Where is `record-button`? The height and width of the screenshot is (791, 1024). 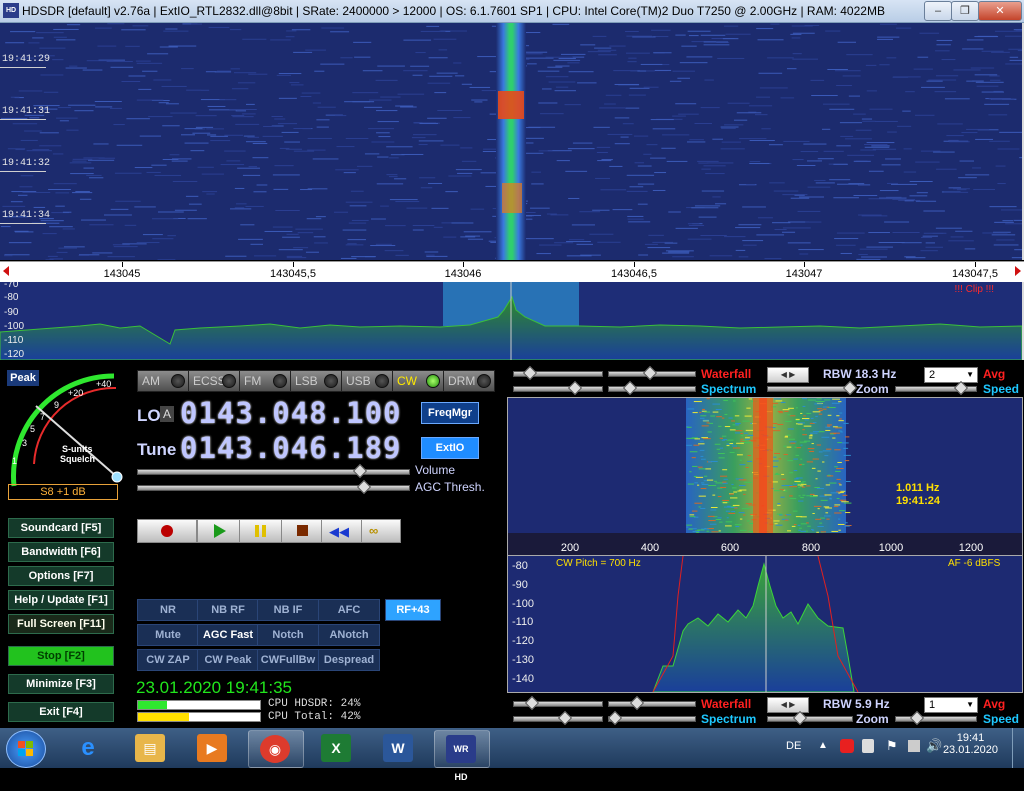 record-button is located at coordinates (167, 531).